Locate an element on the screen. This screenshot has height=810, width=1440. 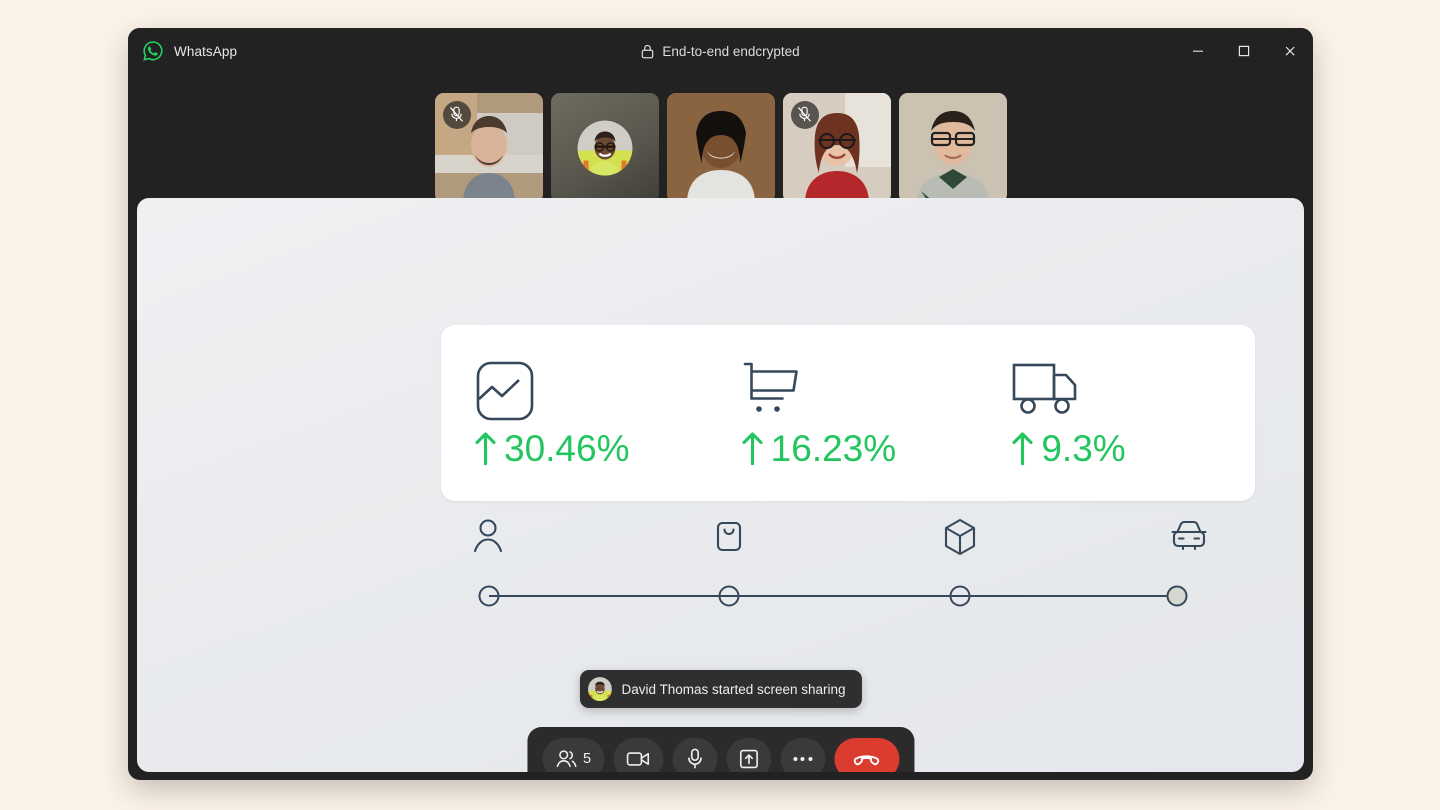
toast-message: David Thomas started screen sharing is located at coordinates (733, 689).